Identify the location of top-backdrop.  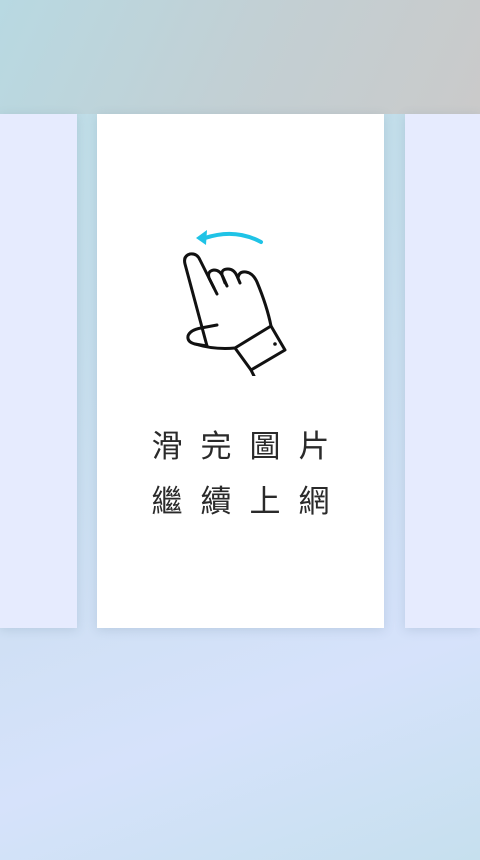
(240, 57).